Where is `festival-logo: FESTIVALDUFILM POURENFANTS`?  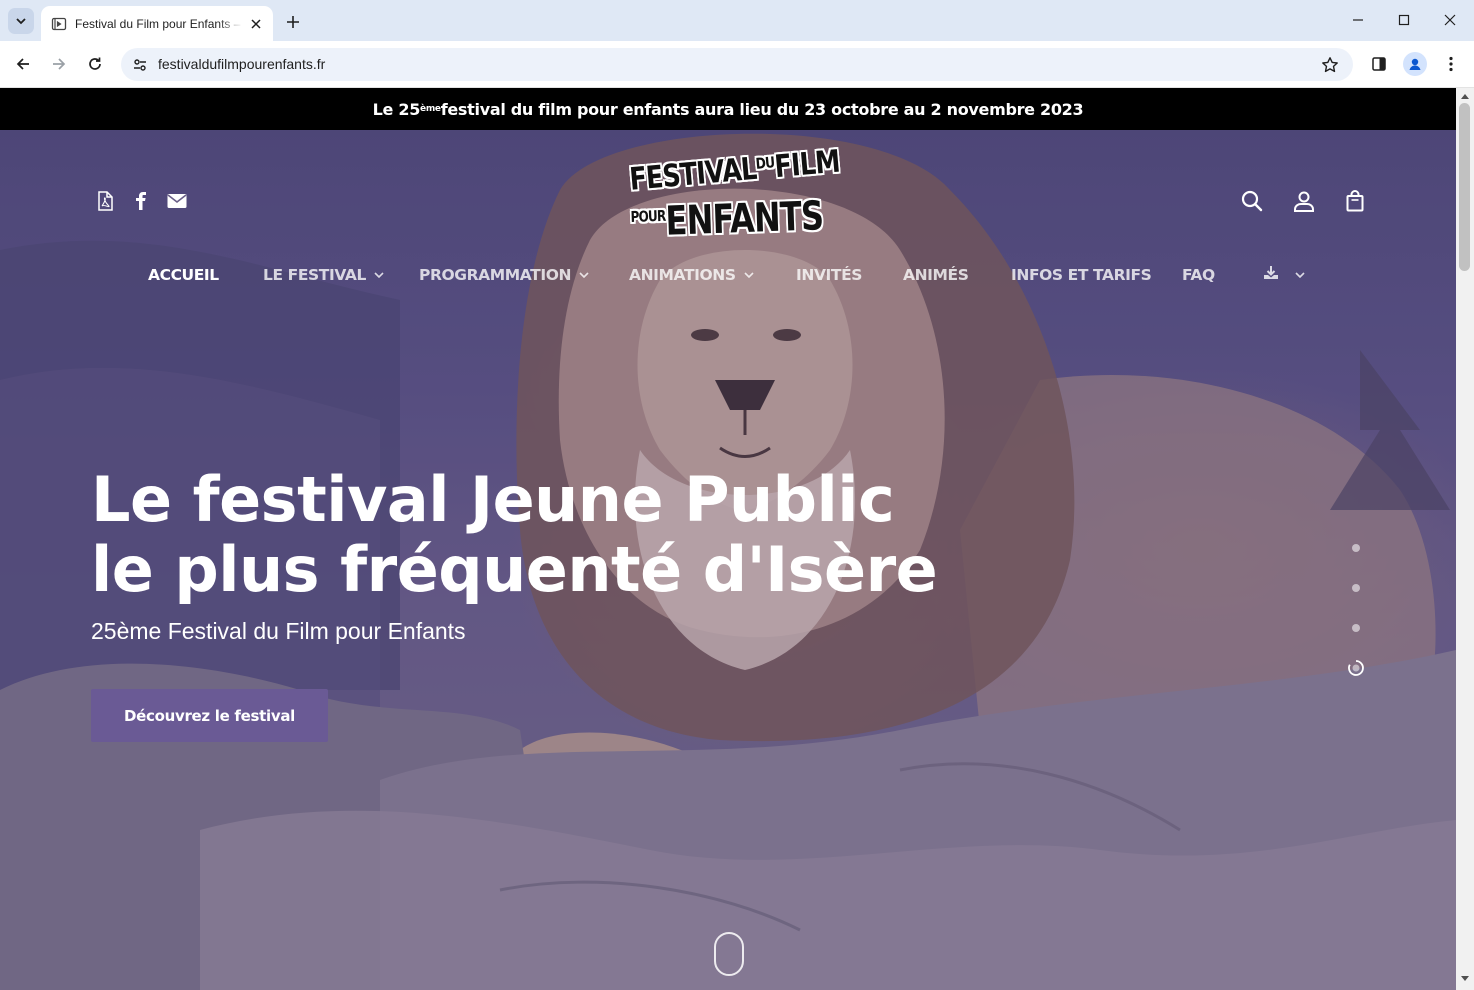 festival-logo: FESTIVALDUFILM POURENFANTS is located at coordinates (731, 197).